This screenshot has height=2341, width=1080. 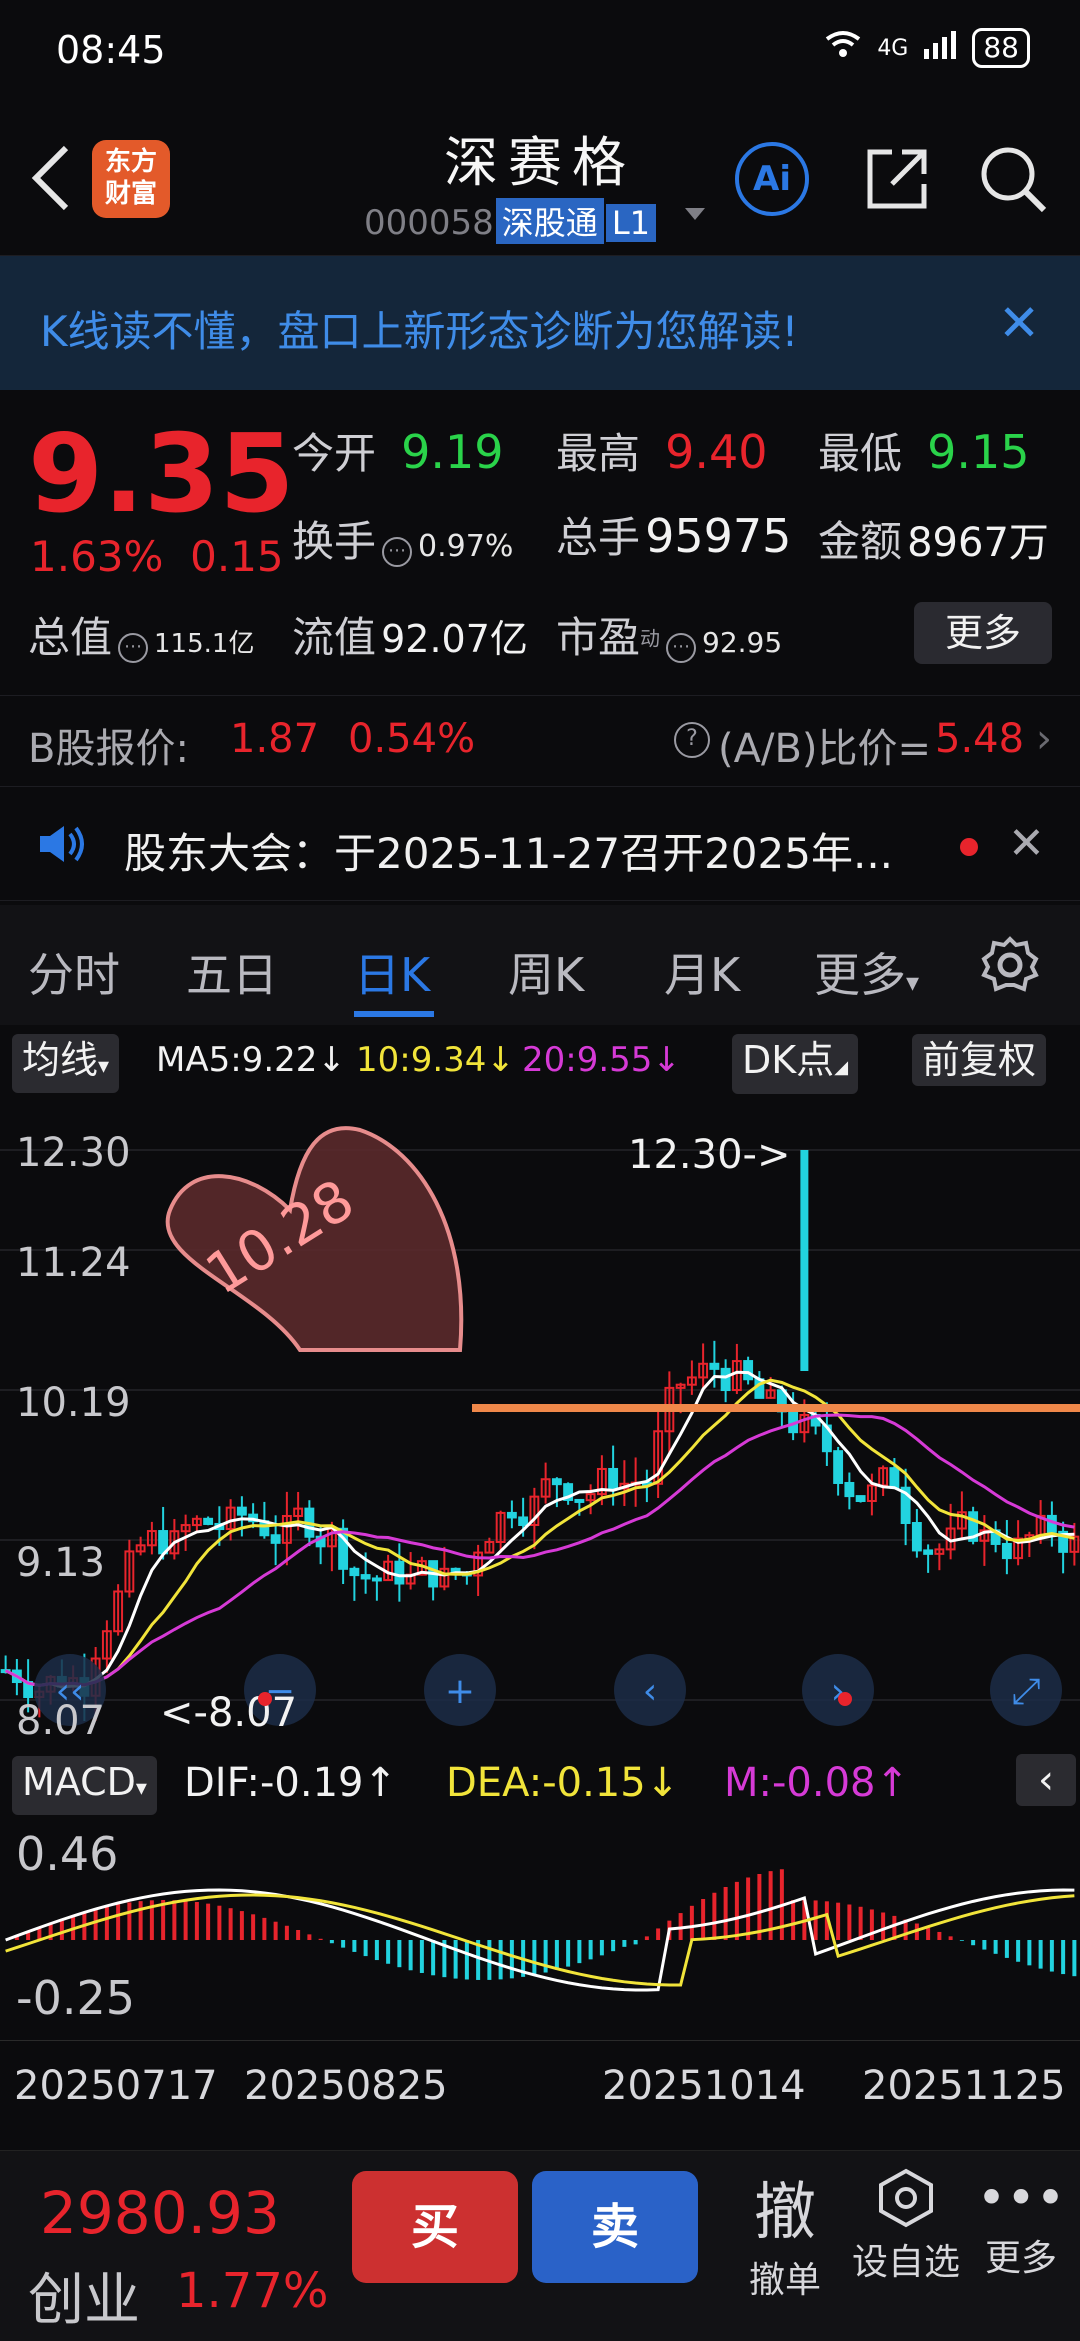 What do you see at coordinates (116, 2086) in the screenshot?
I see `date-label: 20250717` at bounding box center [116, 2086].